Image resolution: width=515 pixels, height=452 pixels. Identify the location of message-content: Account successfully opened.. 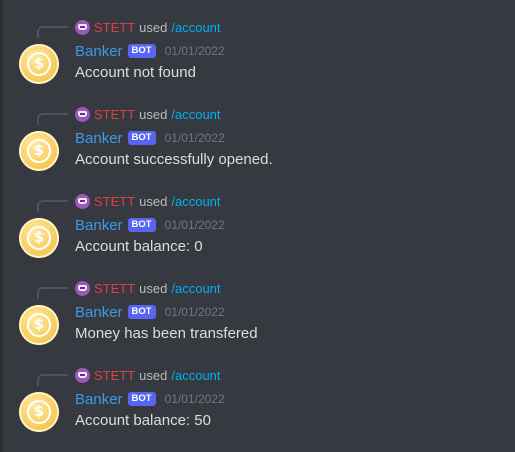
(174, 159).